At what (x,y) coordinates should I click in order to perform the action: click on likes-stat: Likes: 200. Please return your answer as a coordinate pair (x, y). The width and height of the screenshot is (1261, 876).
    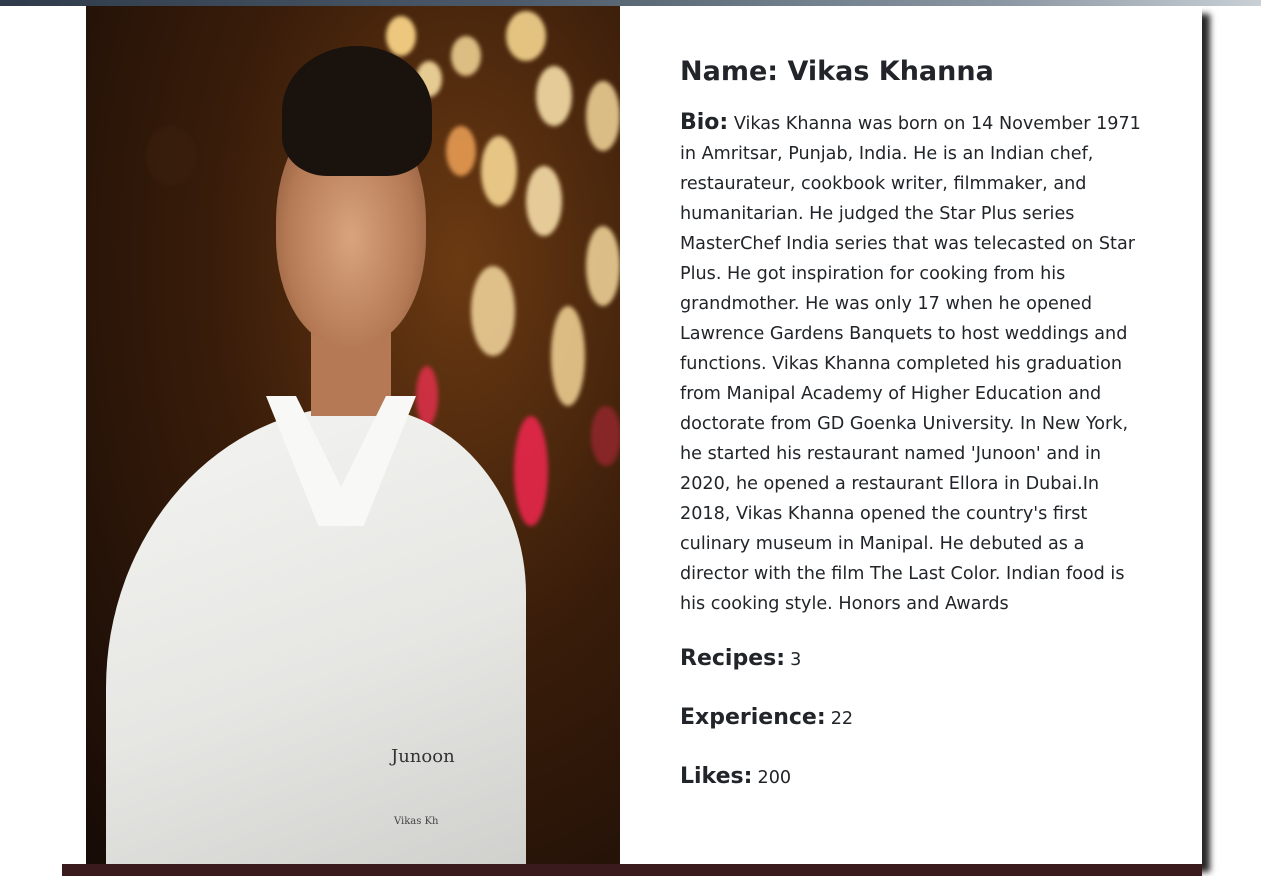
    Looking at the image, I should click on (915, 777).